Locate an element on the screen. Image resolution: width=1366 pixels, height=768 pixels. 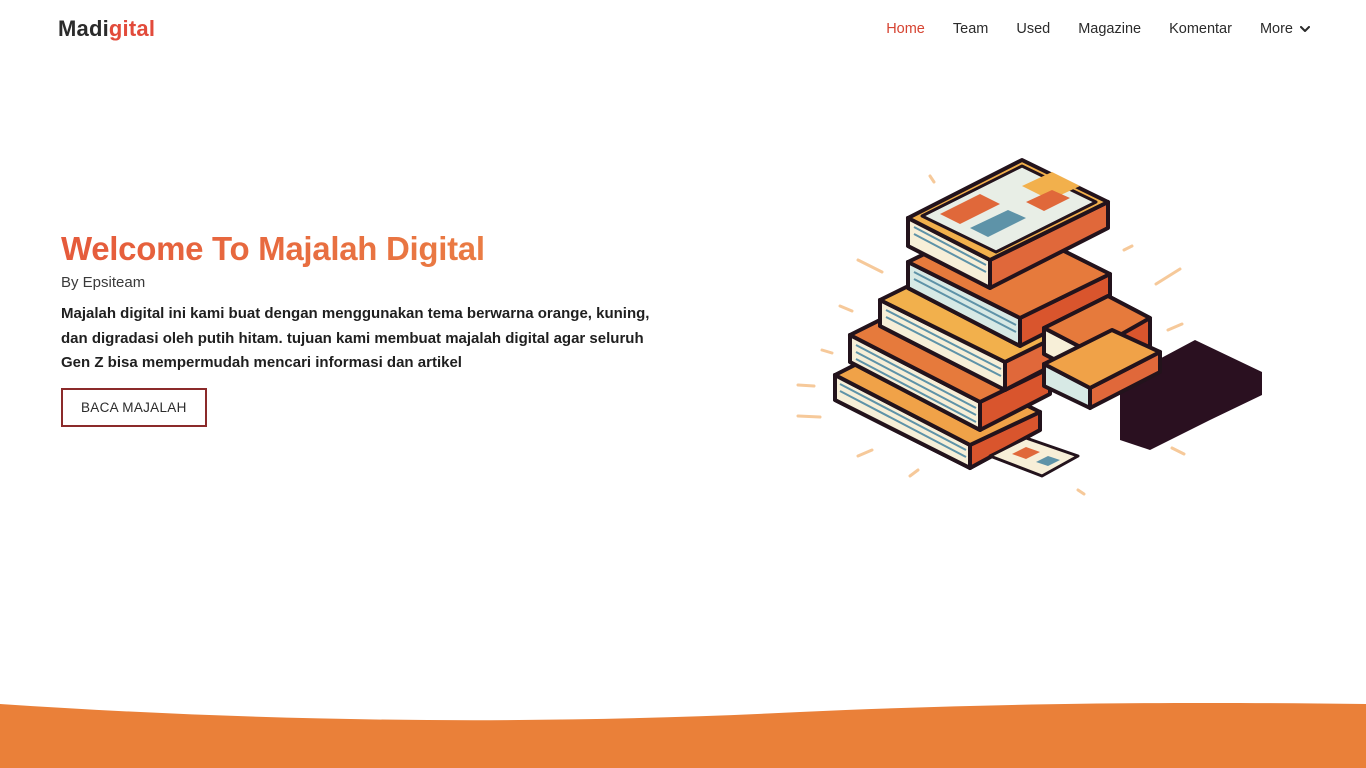
footer-wave is located at coordinates (683, 735).